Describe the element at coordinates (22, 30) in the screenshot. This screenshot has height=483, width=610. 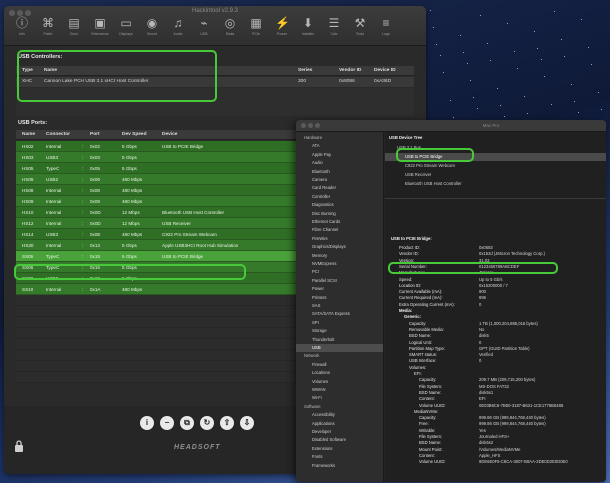
I see `toolbar-item-info: ⓘ Info` at that location.